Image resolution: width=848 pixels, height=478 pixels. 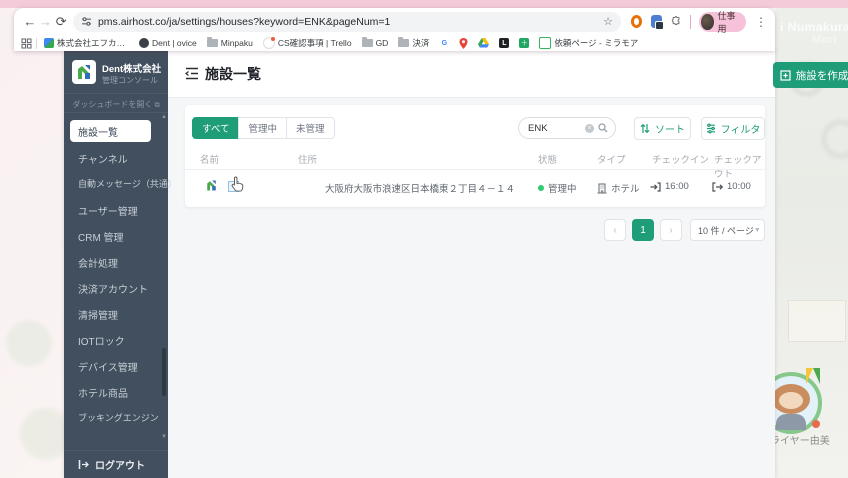 I want to click on col-header-status: 状態, so click(x=548, y=160).